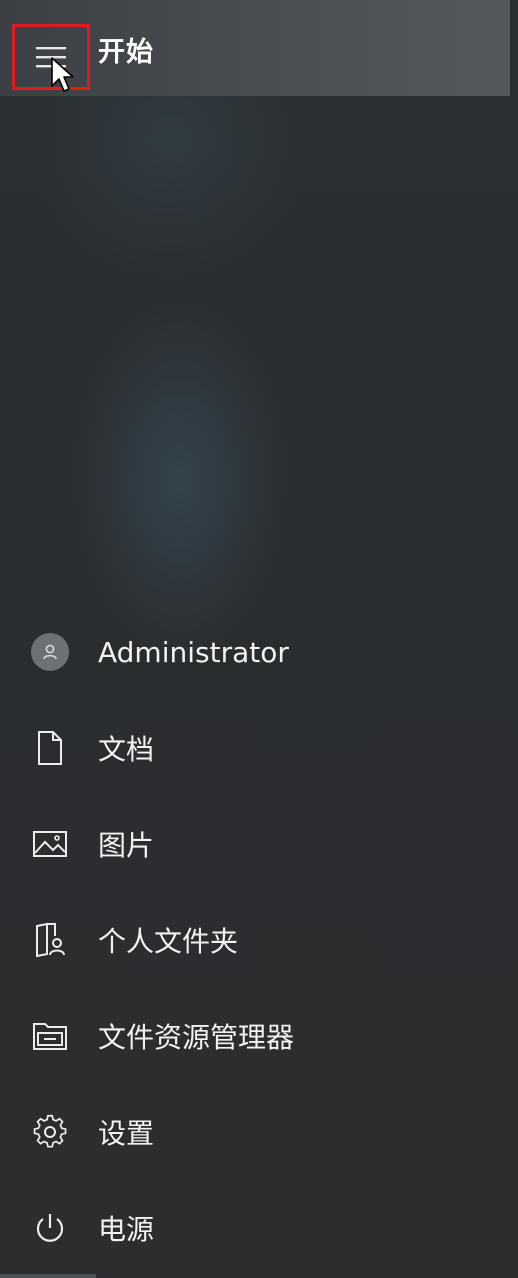 The width and height of the screenshot is (518, 1278). What do you see at coordinates (250, 1228) in the screenshot?
I see `menu-item-power: 电源` at bounding box center [250, 1228].